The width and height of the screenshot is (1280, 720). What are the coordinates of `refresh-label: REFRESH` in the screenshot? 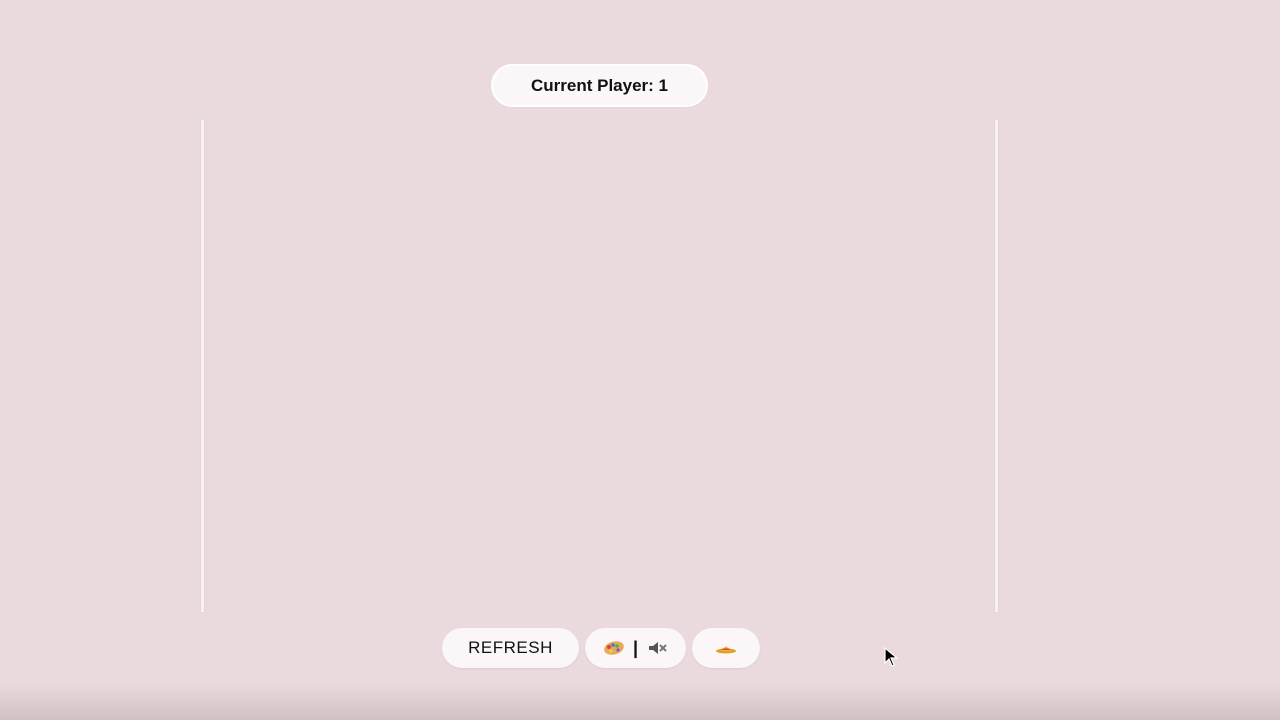 It's located at (510, 647).